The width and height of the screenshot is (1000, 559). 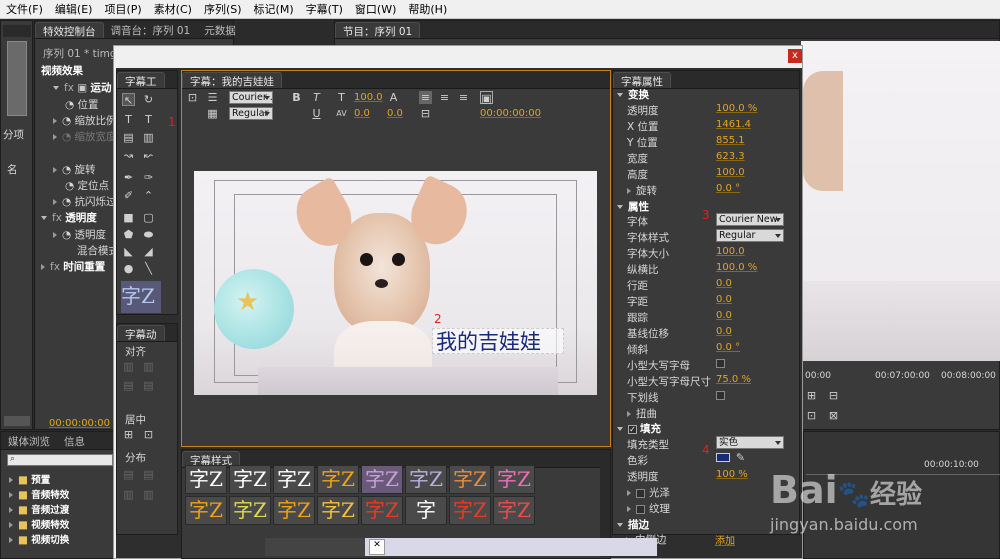 What do you see at coordinates (141, 333) in the screenshot?
I see `tab-title-actions: 字幕动` at bounding box center [141, 333].